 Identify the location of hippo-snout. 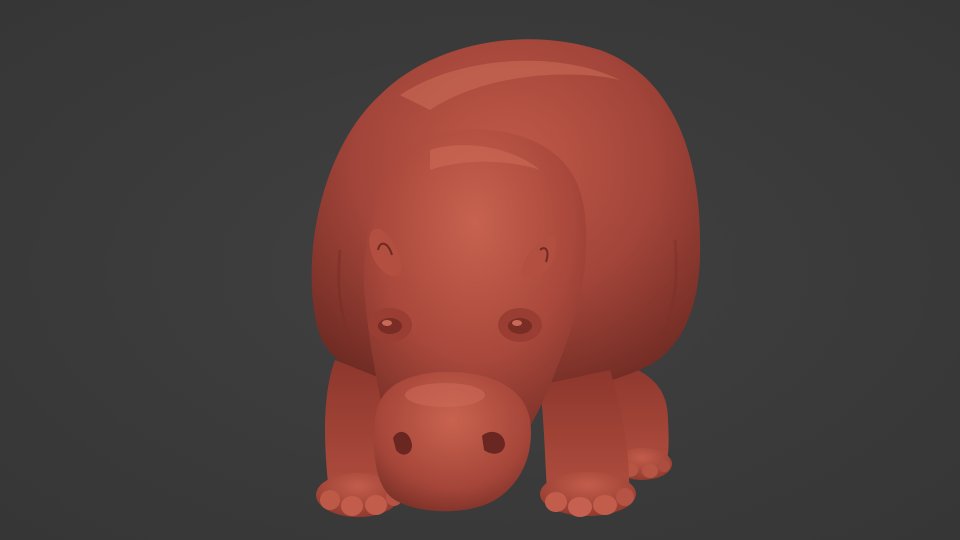
(452, 441).